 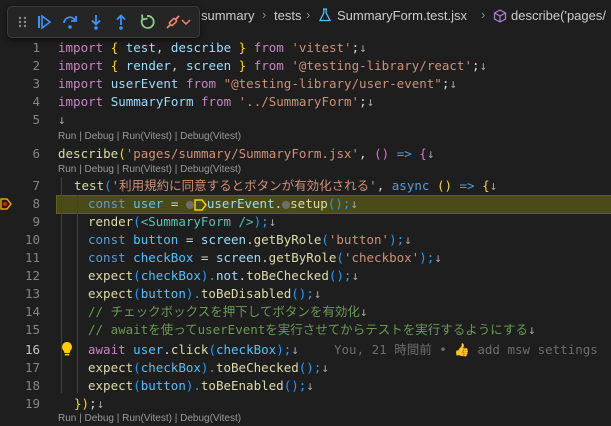 What do you see at coordinates (227, 312) in the screenshot?
I see `code-line-14: // チェックボックスを押下してボタンを有効化↓` at bounding box center [227, 312].